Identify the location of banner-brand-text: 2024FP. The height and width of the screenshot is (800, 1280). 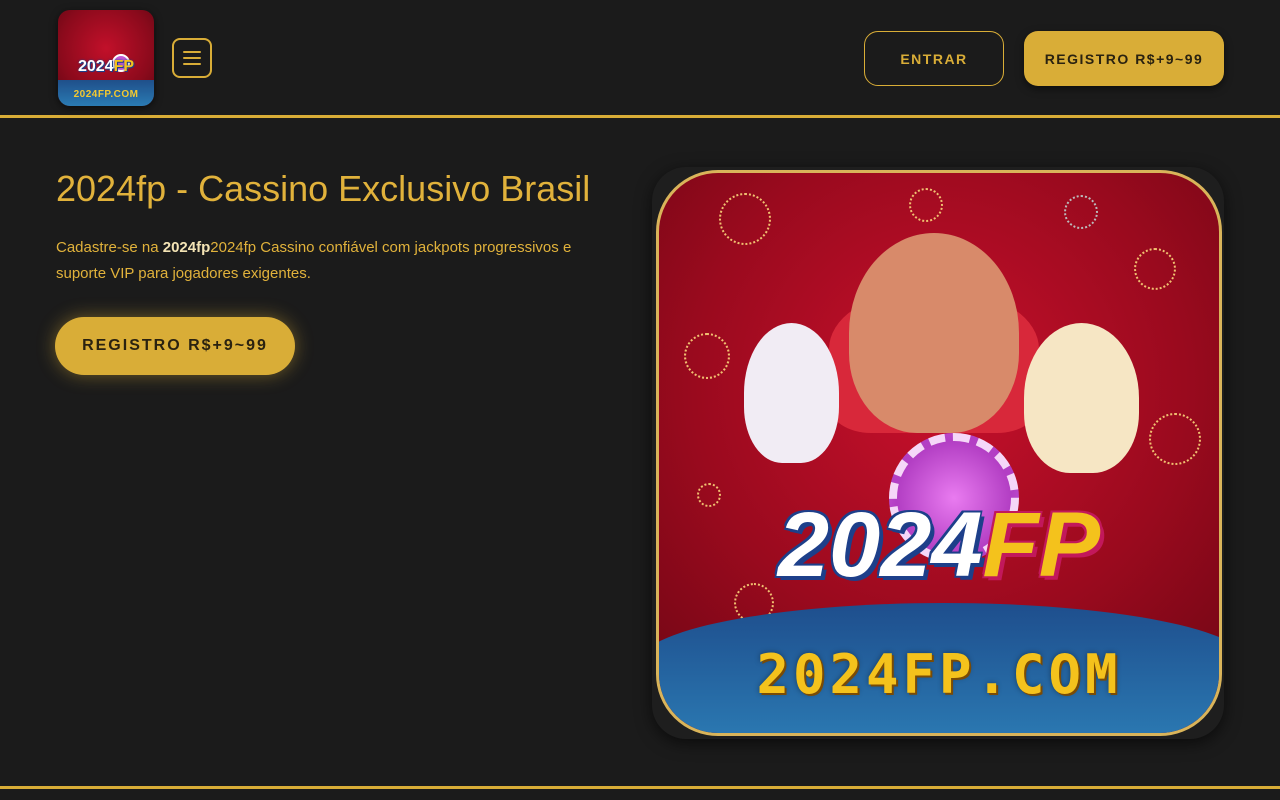
(939, 545).